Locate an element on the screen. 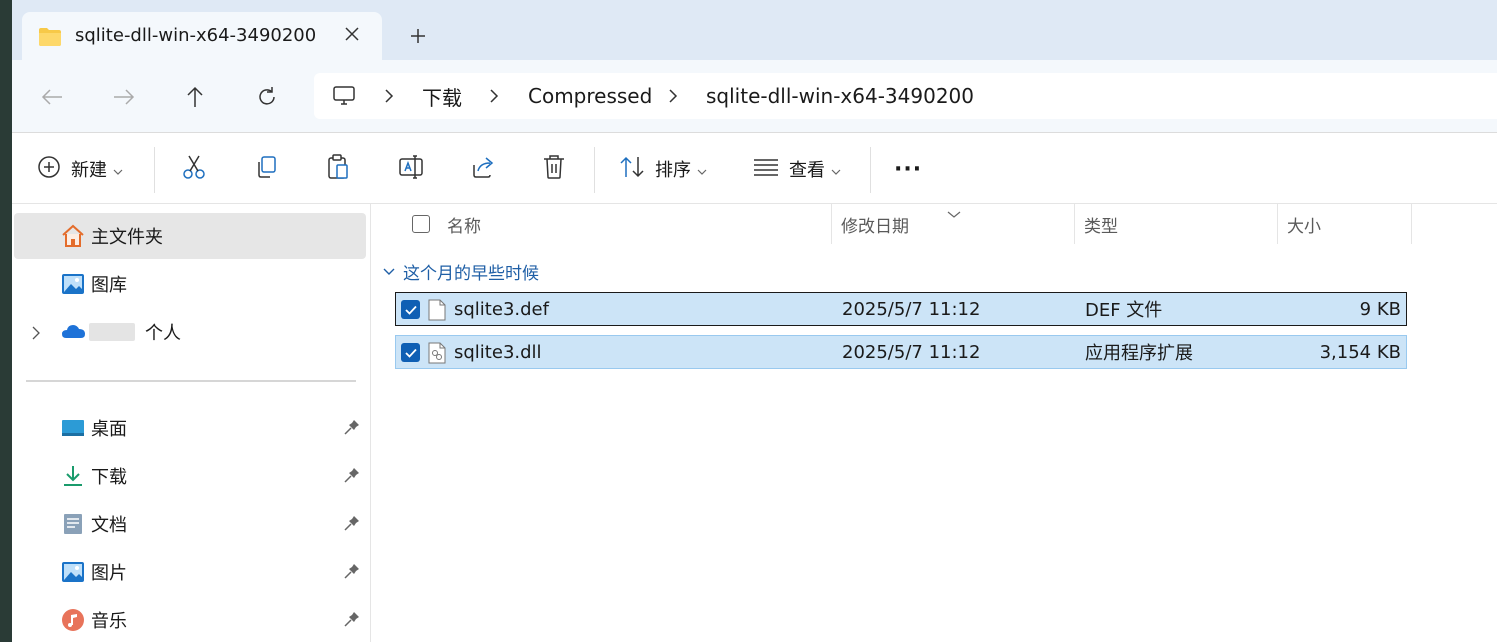  view-list-icon is located at coordinates (766, 169).